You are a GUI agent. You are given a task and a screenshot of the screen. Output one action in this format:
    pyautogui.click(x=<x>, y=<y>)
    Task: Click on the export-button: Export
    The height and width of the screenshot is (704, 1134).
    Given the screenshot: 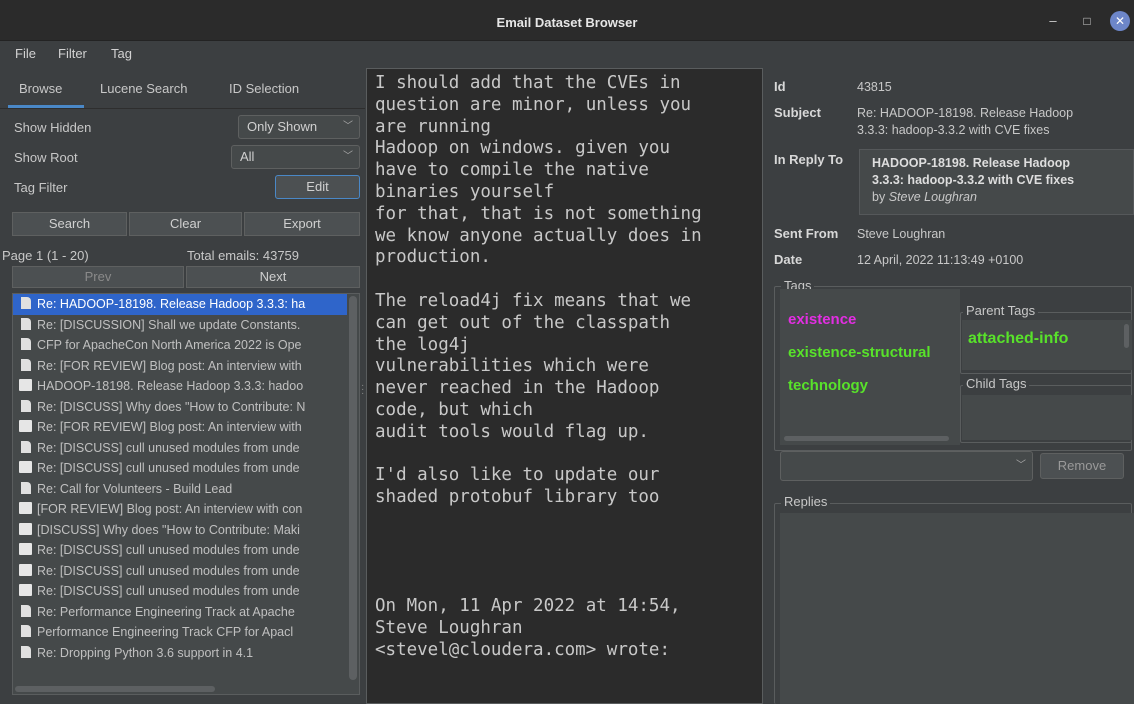 What is the action you would take?
    pyautogui.click(x=302, y=224)
    